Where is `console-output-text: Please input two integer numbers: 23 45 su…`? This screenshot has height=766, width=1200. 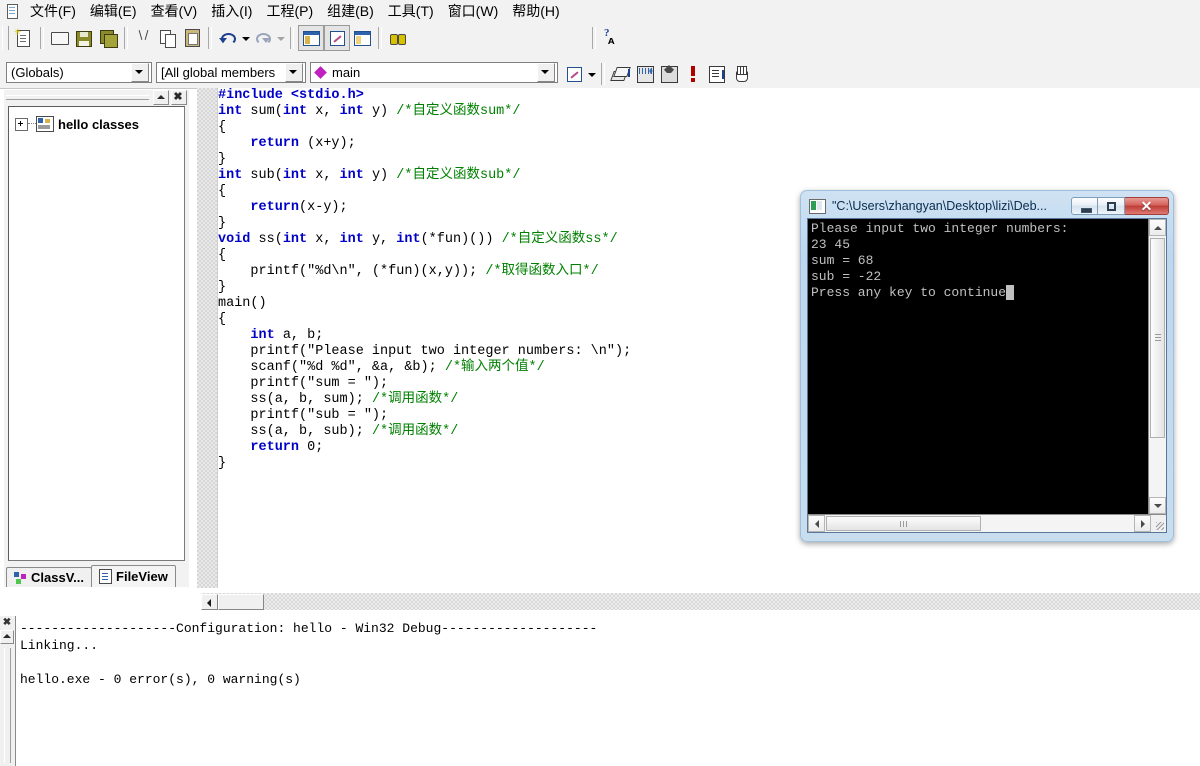
console-output-text: Please input two integer numbers: 23 45 su… is located at coordinates (978, 366).